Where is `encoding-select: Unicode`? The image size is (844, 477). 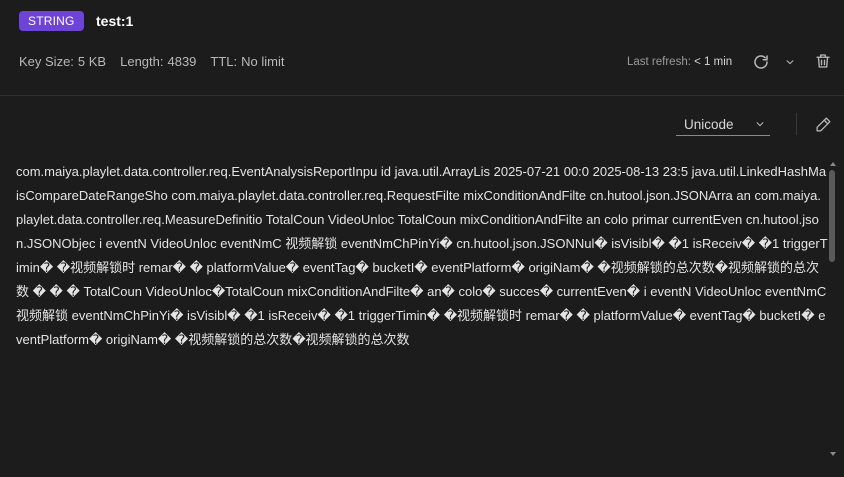 encoding-select: Unicode is located at coordinates (723, 125).